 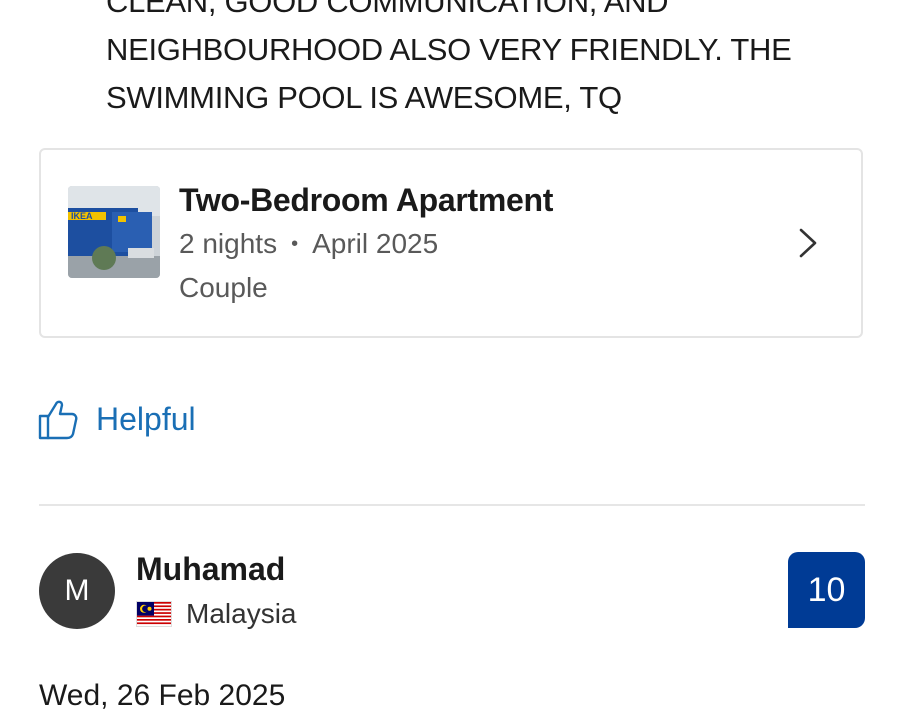 I want to click on nights-count: 2 nights, so click(x=228, y=243).